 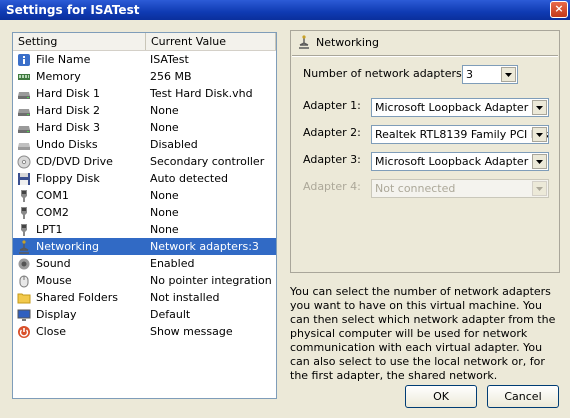 What do you see at coordinates (452, 107) in the screenshot?
I see `adapter-1-value: Microsoft Loopback Adapter` at bounding box center [452, 107].